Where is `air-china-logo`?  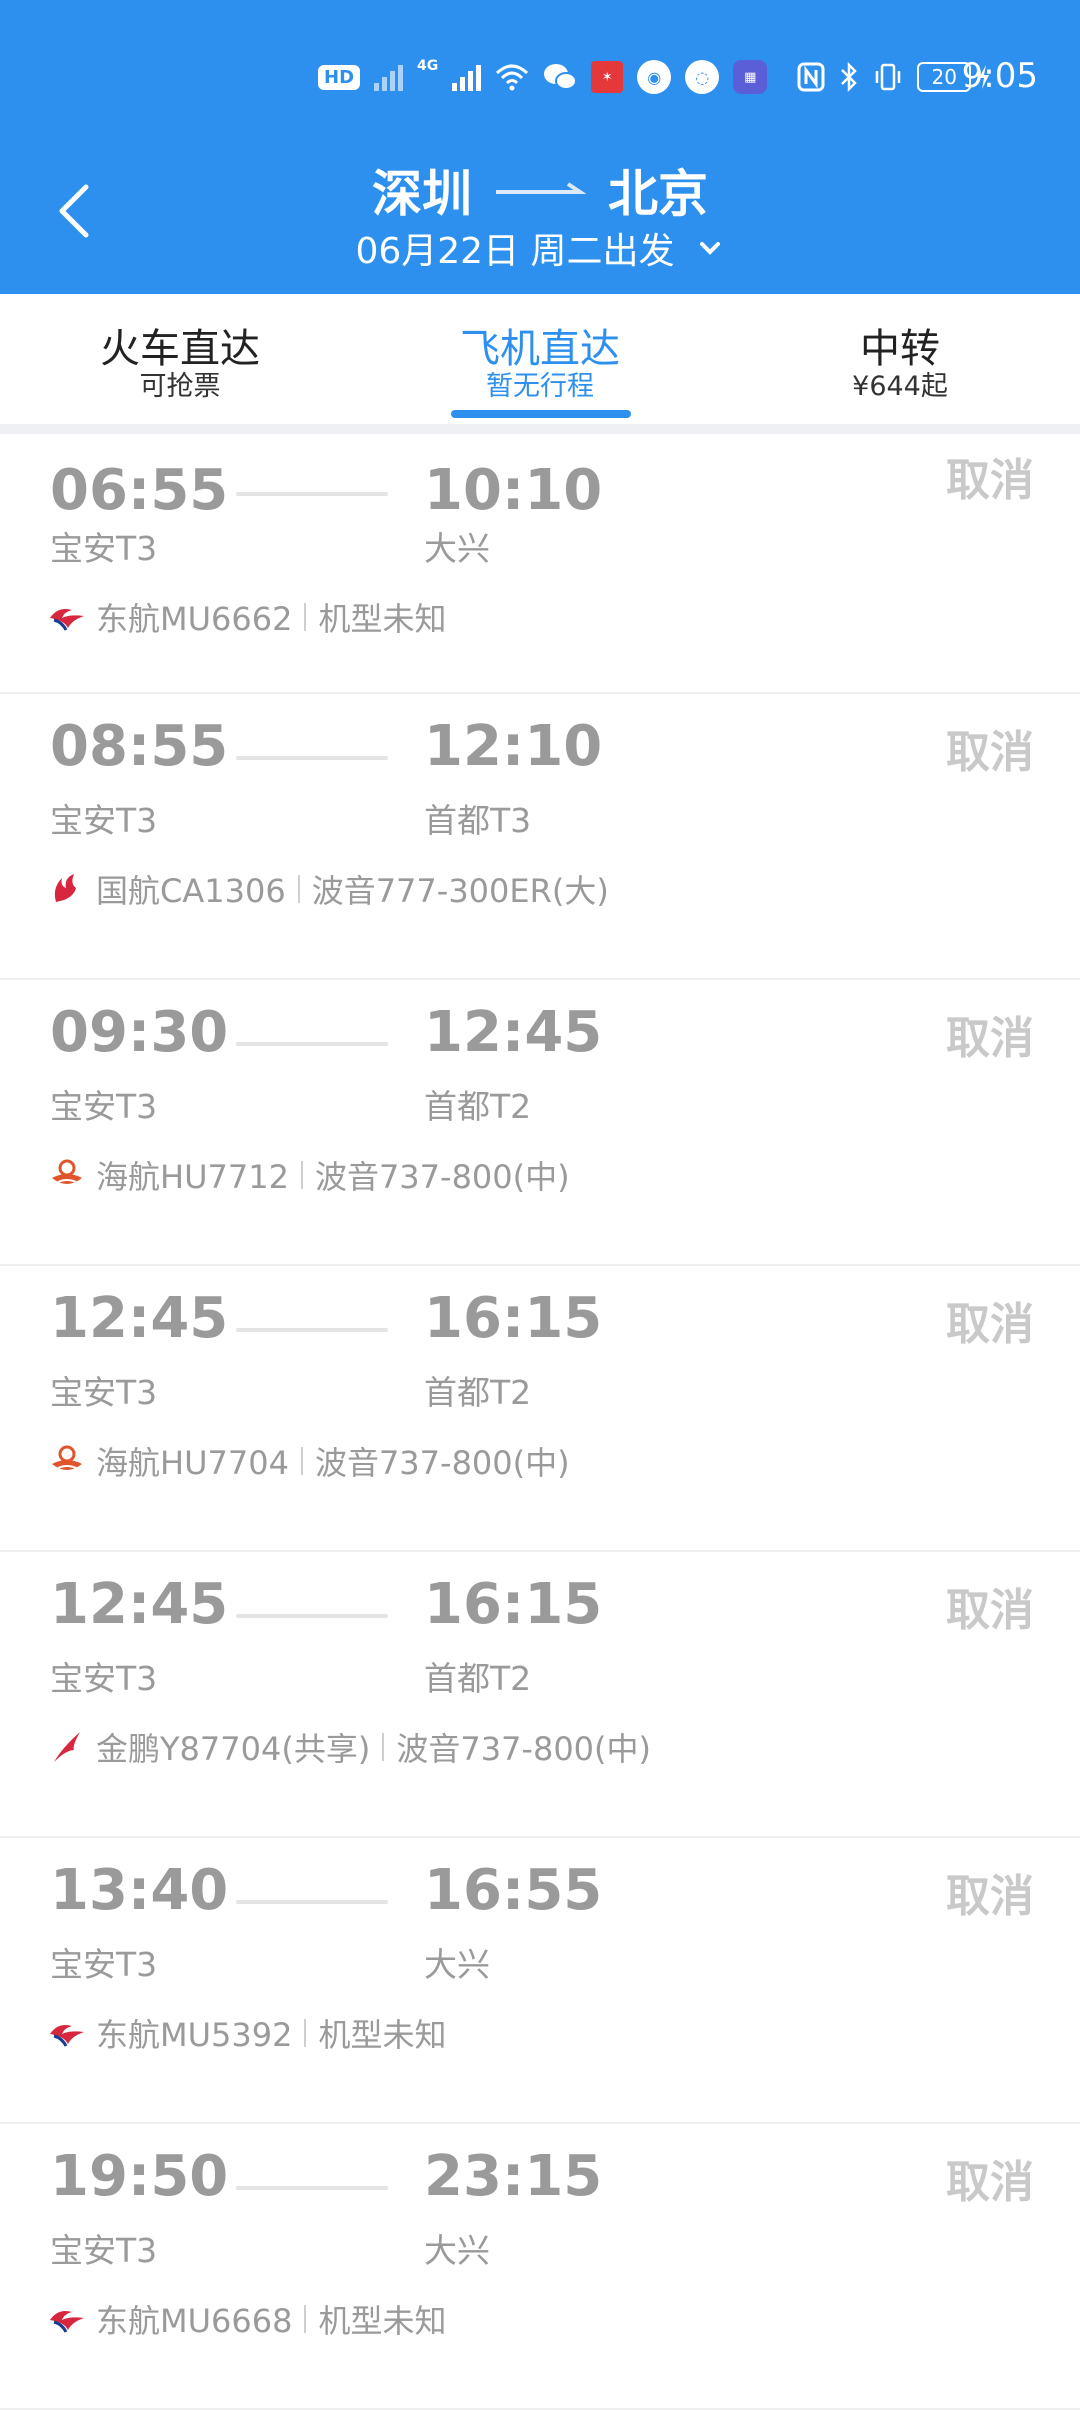 air-china-logo is located at coordinates (67, 889).